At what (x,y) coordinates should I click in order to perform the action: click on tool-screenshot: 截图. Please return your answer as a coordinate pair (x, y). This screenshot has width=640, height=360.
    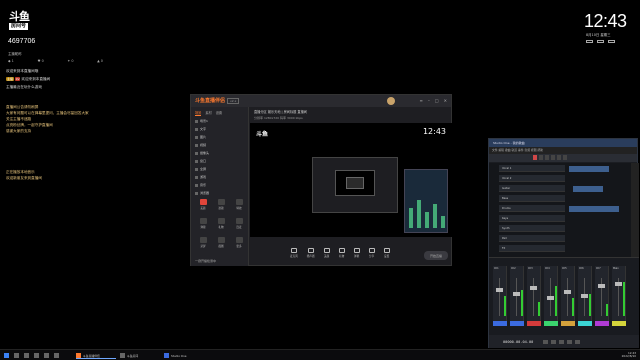
    Looking at the image, I should click on (221, 245).